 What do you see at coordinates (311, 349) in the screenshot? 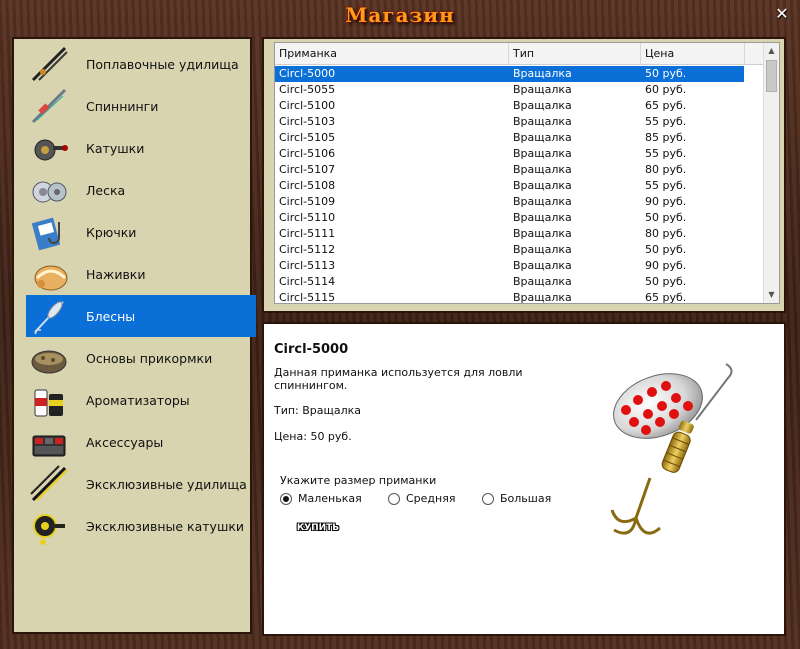
I see `product-name: Circl-5000` at bounding box center [311, 349].